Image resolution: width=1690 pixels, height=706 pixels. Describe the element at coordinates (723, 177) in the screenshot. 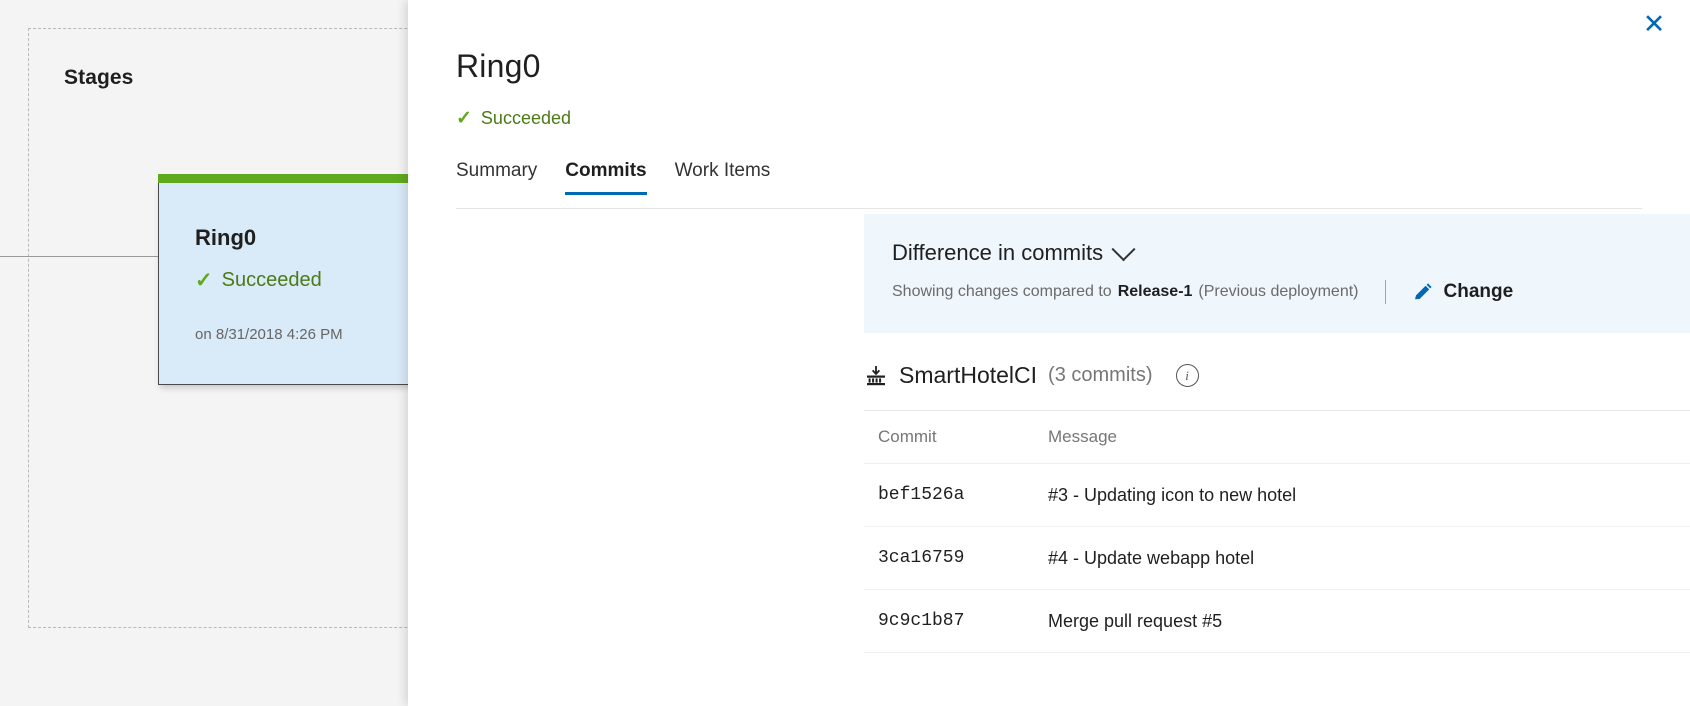

I see `tab-work-items: Work Items` at that location.